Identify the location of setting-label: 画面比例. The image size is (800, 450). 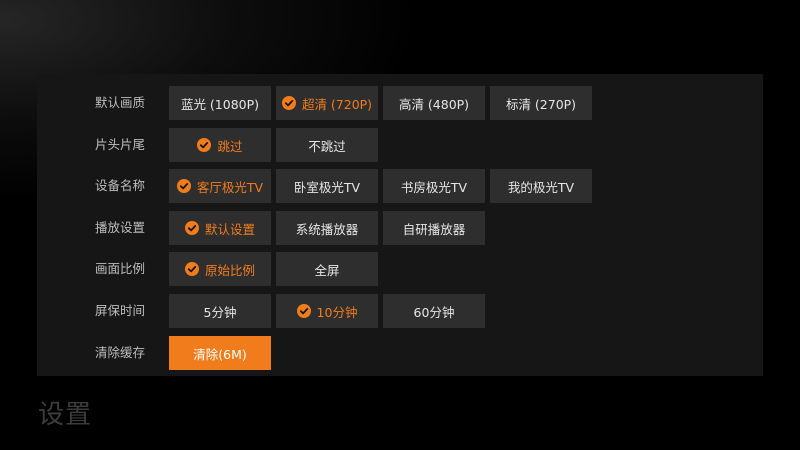
(120, 268).